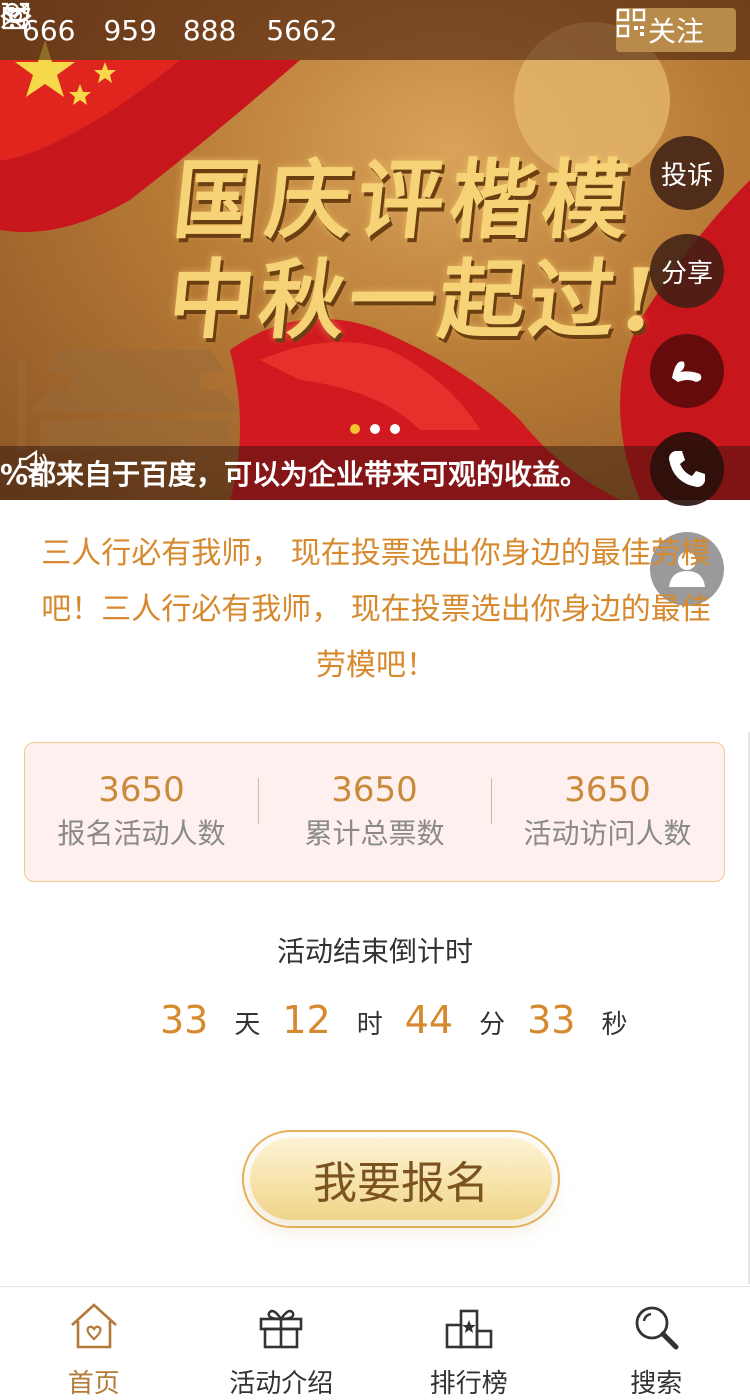 The height and width of the screenshot is (1400, 750). What do you see at coordinates (375, 30) in the screenshot?
I see `stats-bar: 666 959 888 5662 关注` at bounding box center [375, 30].